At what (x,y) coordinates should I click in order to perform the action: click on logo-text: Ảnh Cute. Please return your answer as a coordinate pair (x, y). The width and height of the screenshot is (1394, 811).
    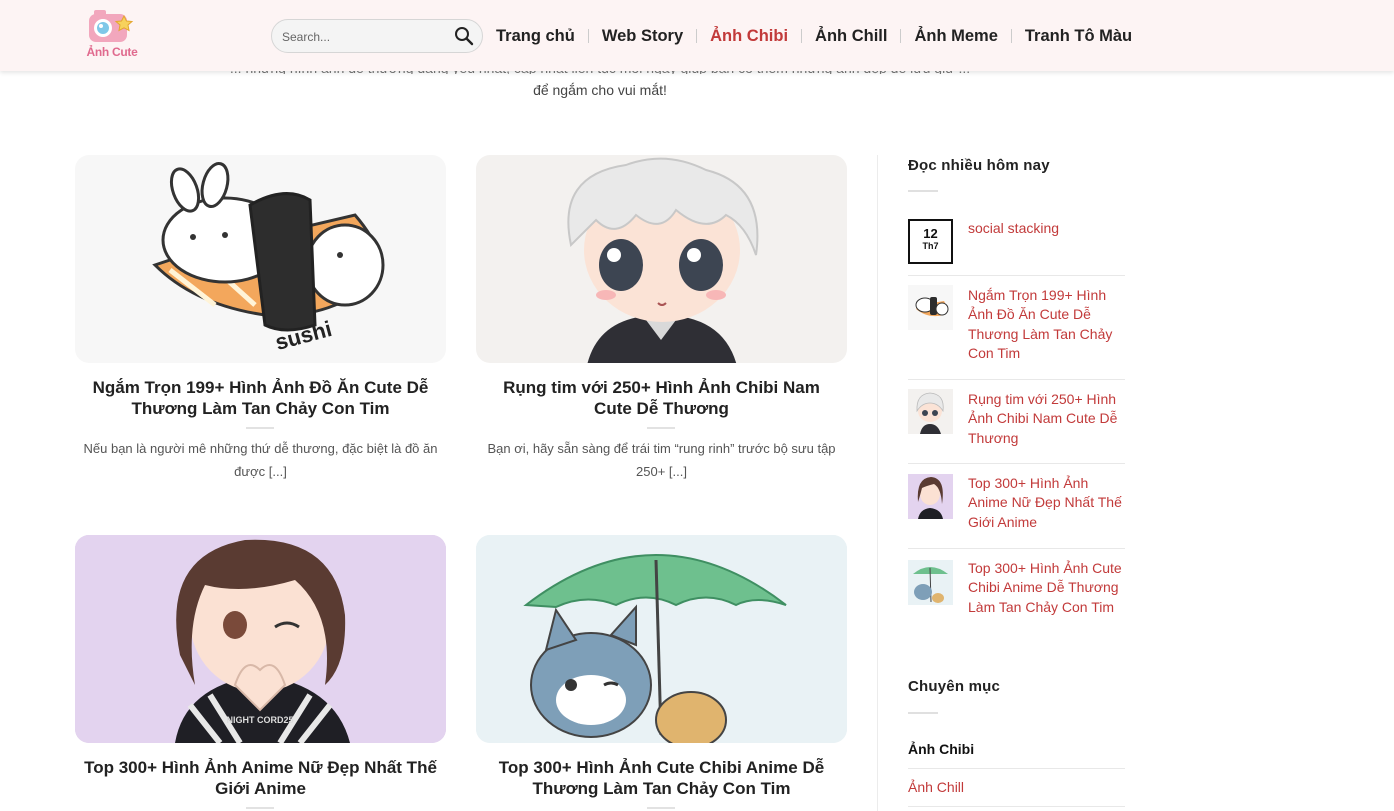
    Looking at the image, I should click on (112, 52).